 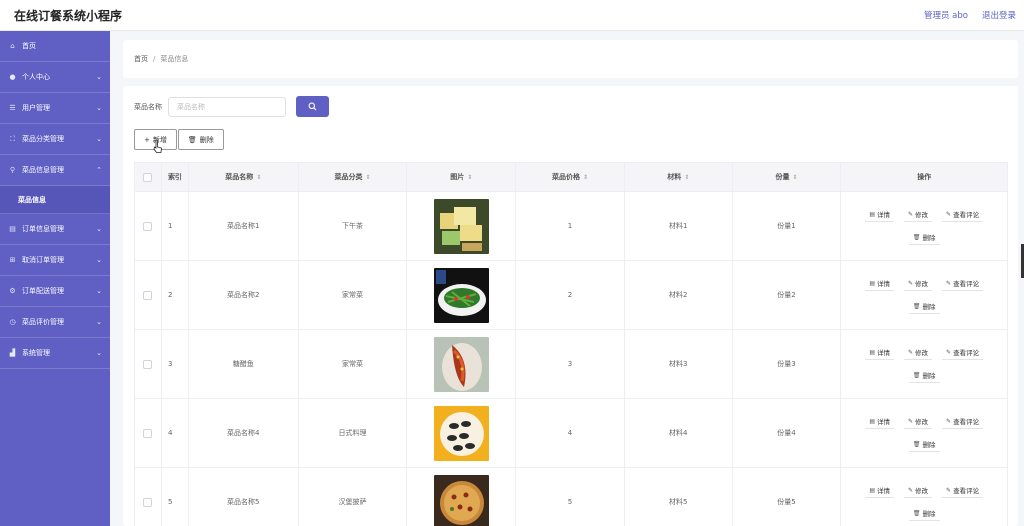 What do you see at coordinates (55, 170) in the screenshot?
I see `sidebar-item-dish-info: ⚲ 菜品信息管理 ⌃` at bounding box center [55, 170].